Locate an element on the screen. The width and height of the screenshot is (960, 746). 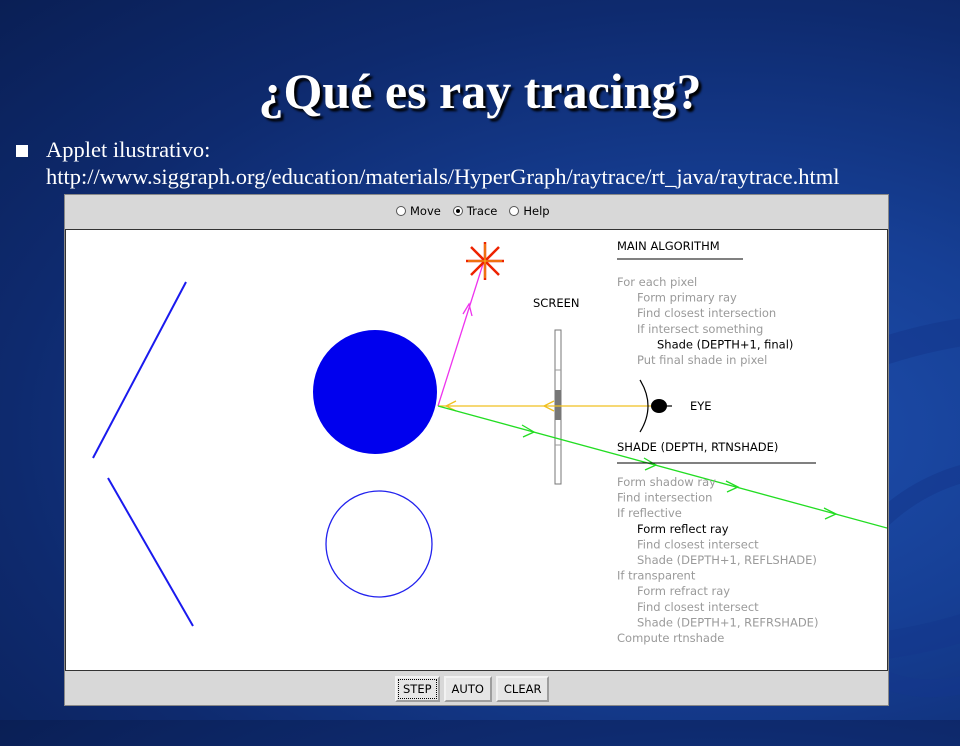
mirror-plane-upper is located at coordinates (139, 370).